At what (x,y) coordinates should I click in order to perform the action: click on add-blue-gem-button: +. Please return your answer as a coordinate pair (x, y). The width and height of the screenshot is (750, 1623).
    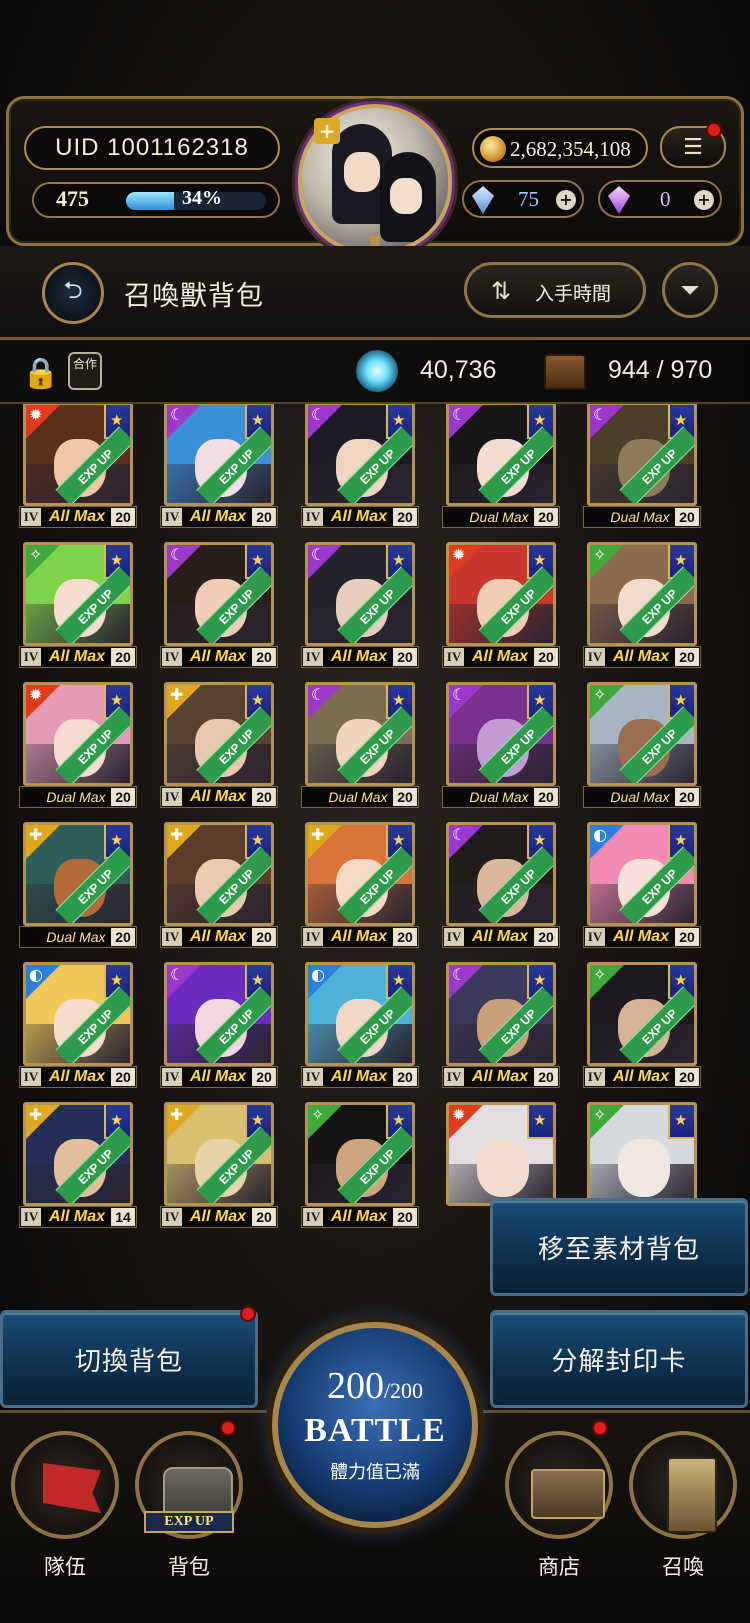
    Looking at the image, I should click on (566, 200).